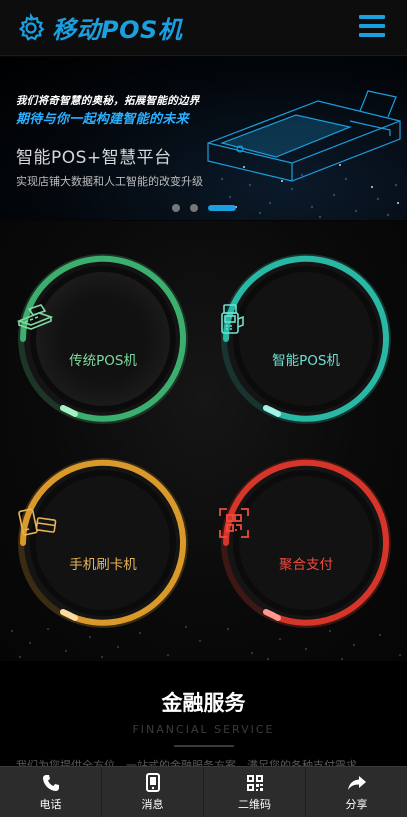 The height and width of the screenshot is (817, 407). What do you see at coordinates (31, 26) in the screenshot?
I see `gear-icon` at bounding box center [31, 26].